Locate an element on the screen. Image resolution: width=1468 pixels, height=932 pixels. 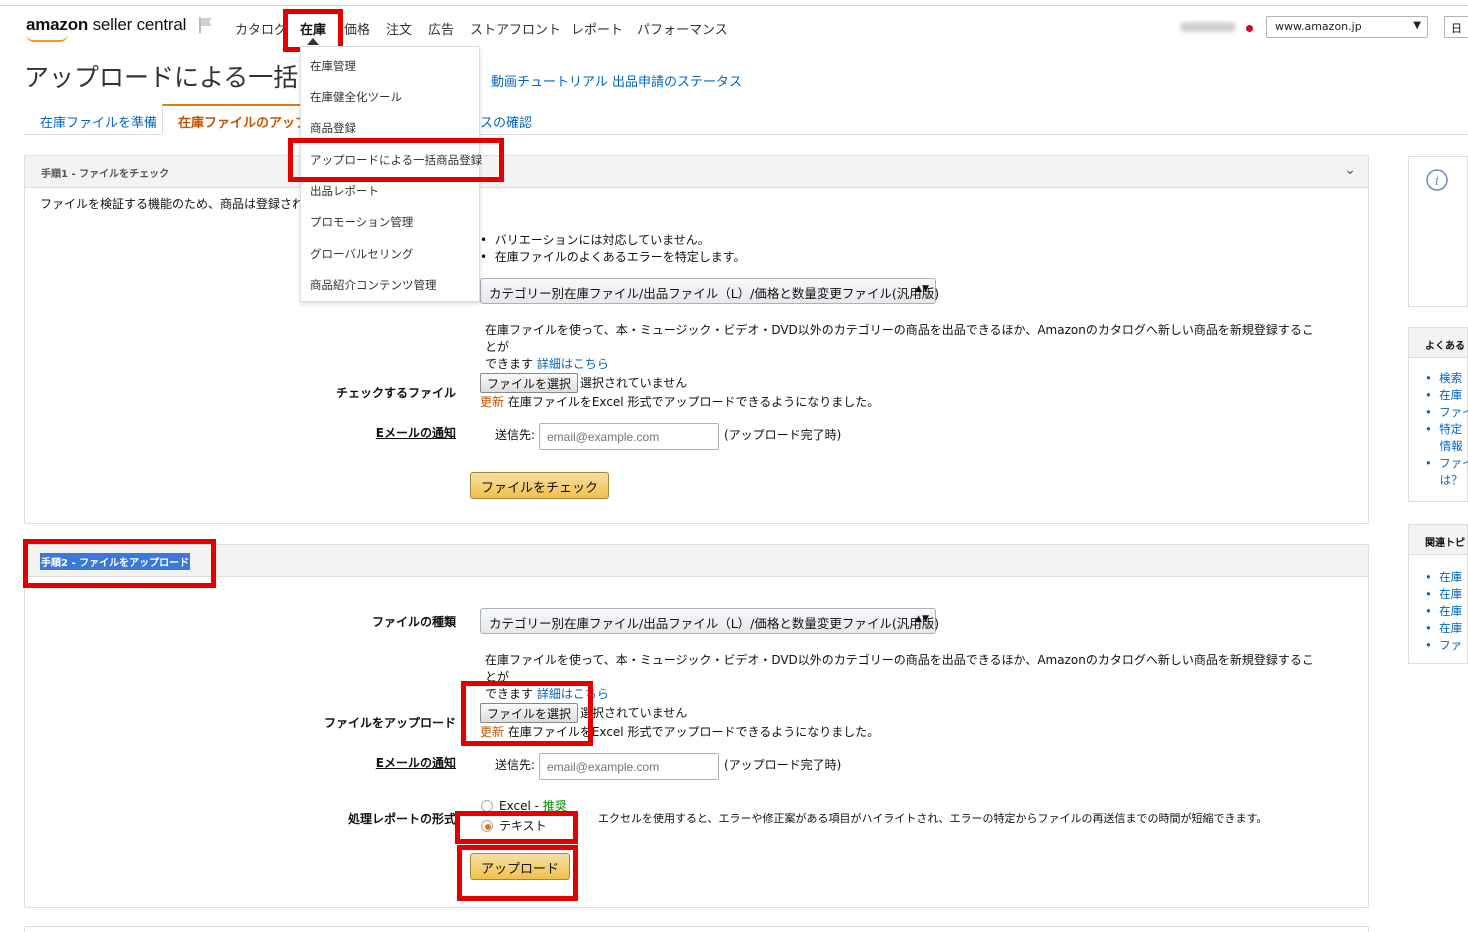
faq-link: は？ is located at coordinates (1446, 480).